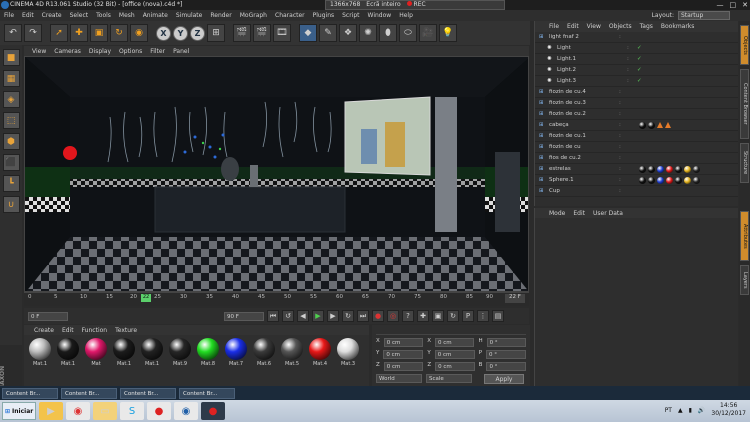 The width and height of the screenshot is (750, 422). I want to click on material-swatch: Mat.5, so click(292, 352).